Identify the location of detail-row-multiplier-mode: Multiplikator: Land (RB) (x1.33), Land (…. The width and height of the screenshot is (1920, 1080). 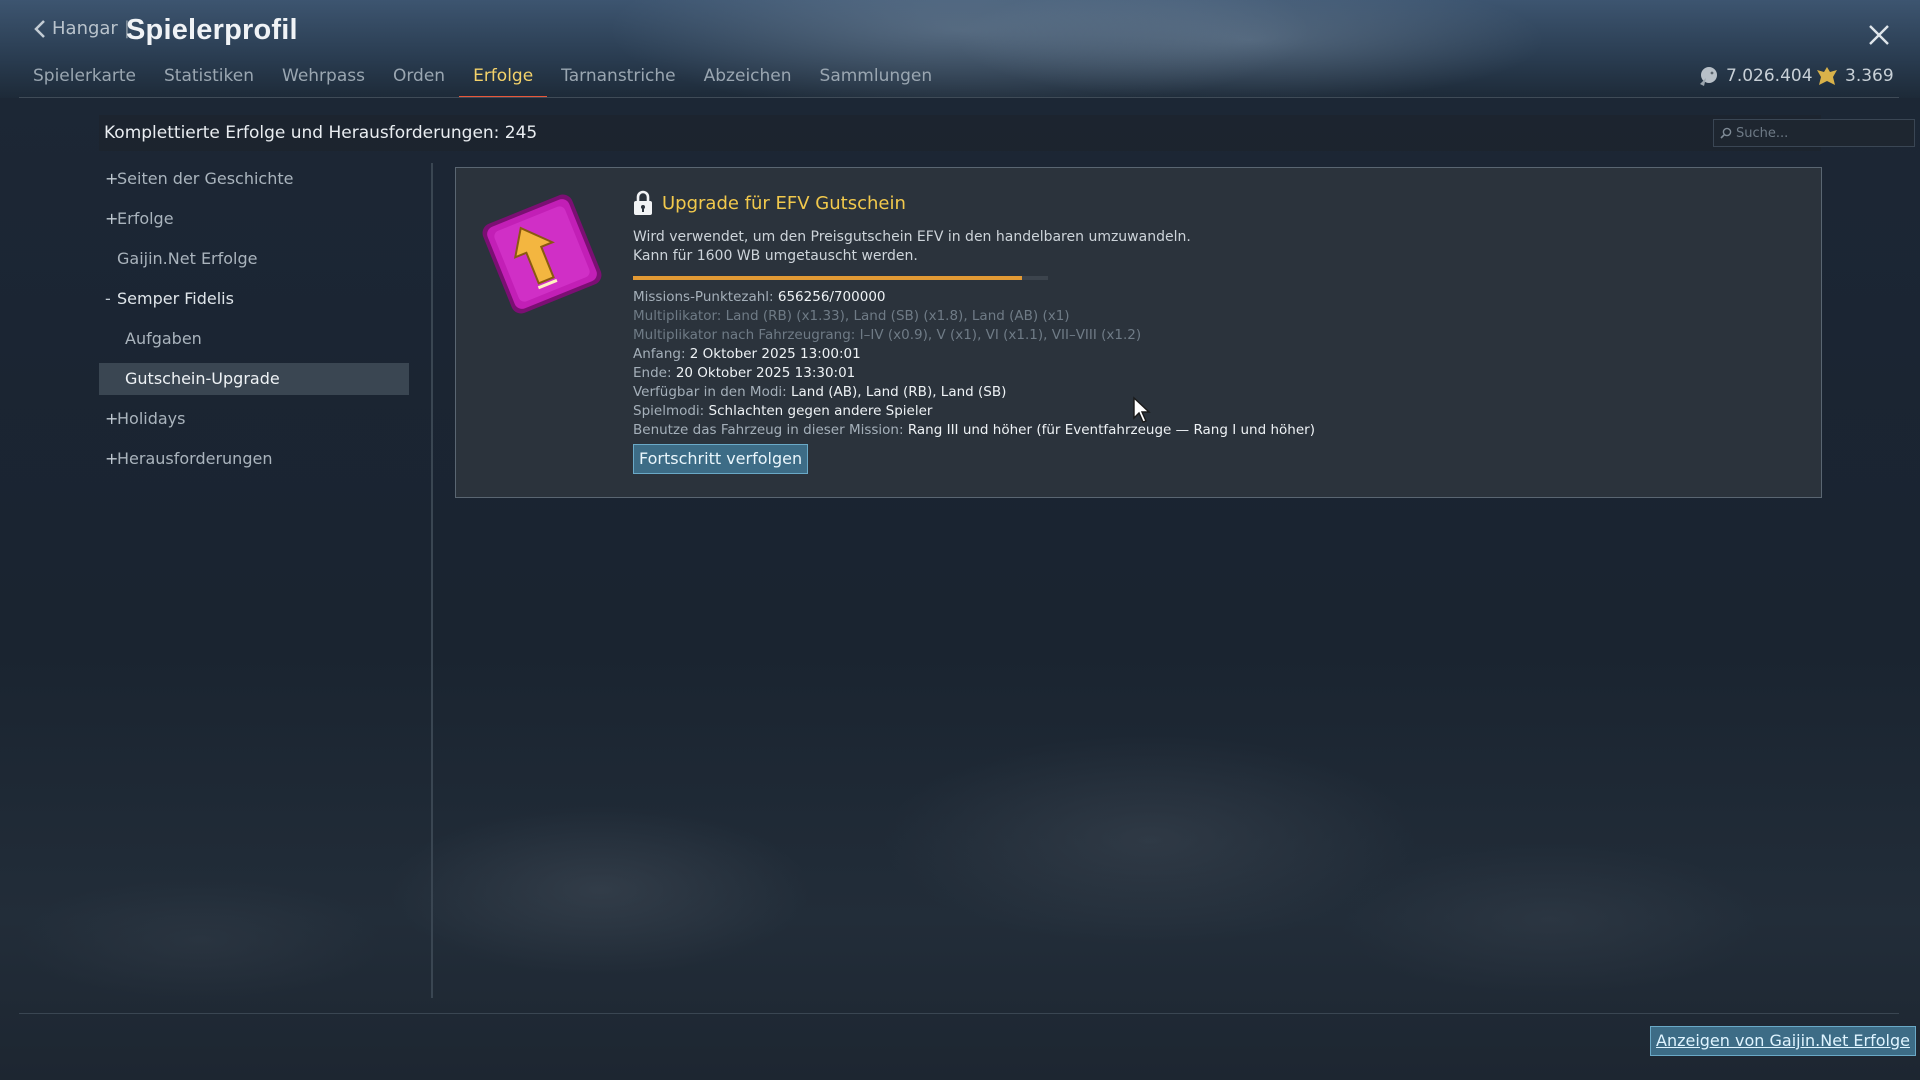
(851, 316).